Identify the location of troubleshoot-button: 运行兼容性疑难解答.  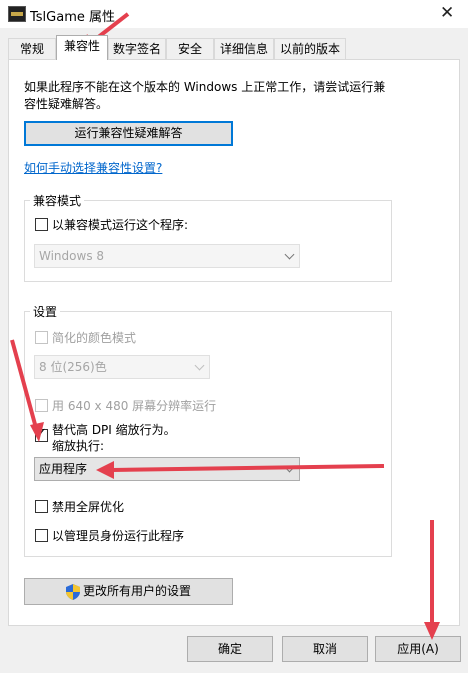
(128, 133).